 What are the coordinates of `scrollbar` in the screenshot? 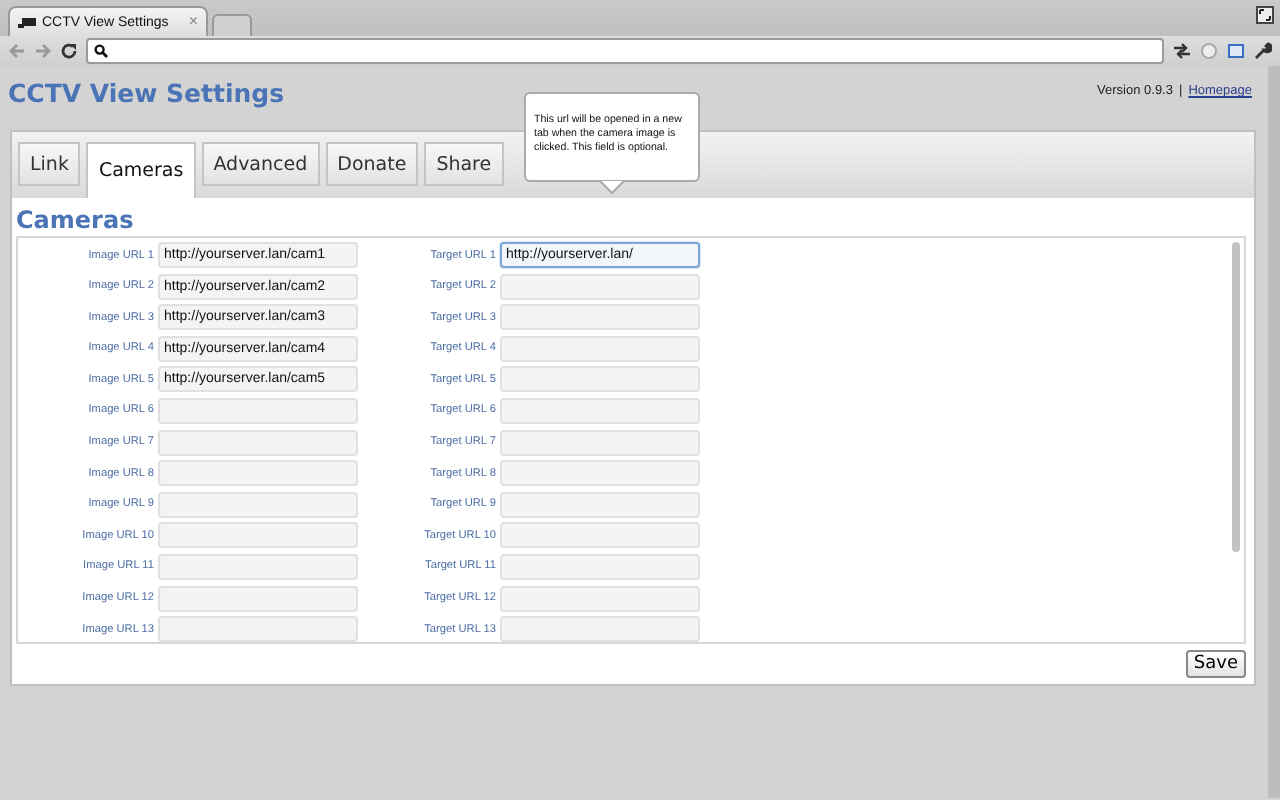 It's located at (1236, 397).